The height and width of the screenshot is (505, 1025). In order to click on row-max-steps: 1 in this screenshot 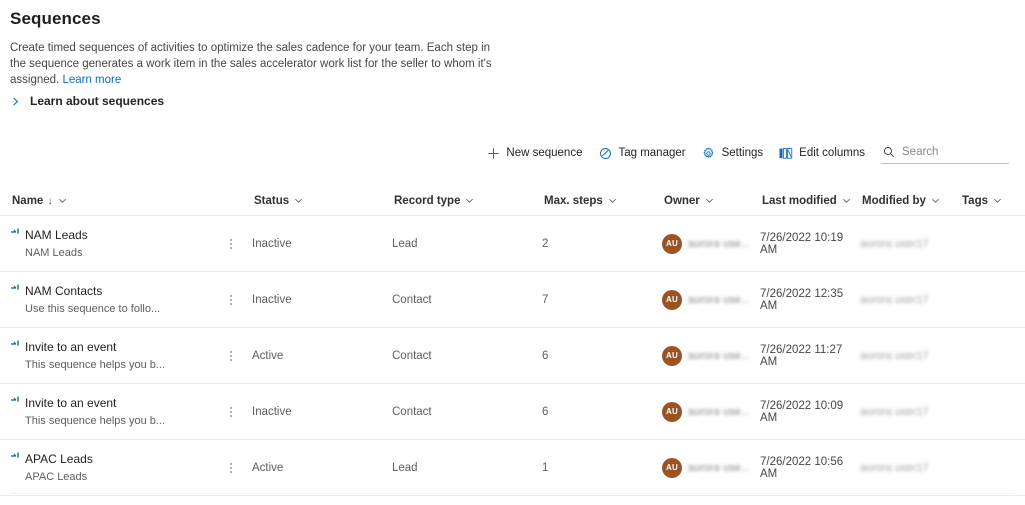, I will do `click(545, 467)`.